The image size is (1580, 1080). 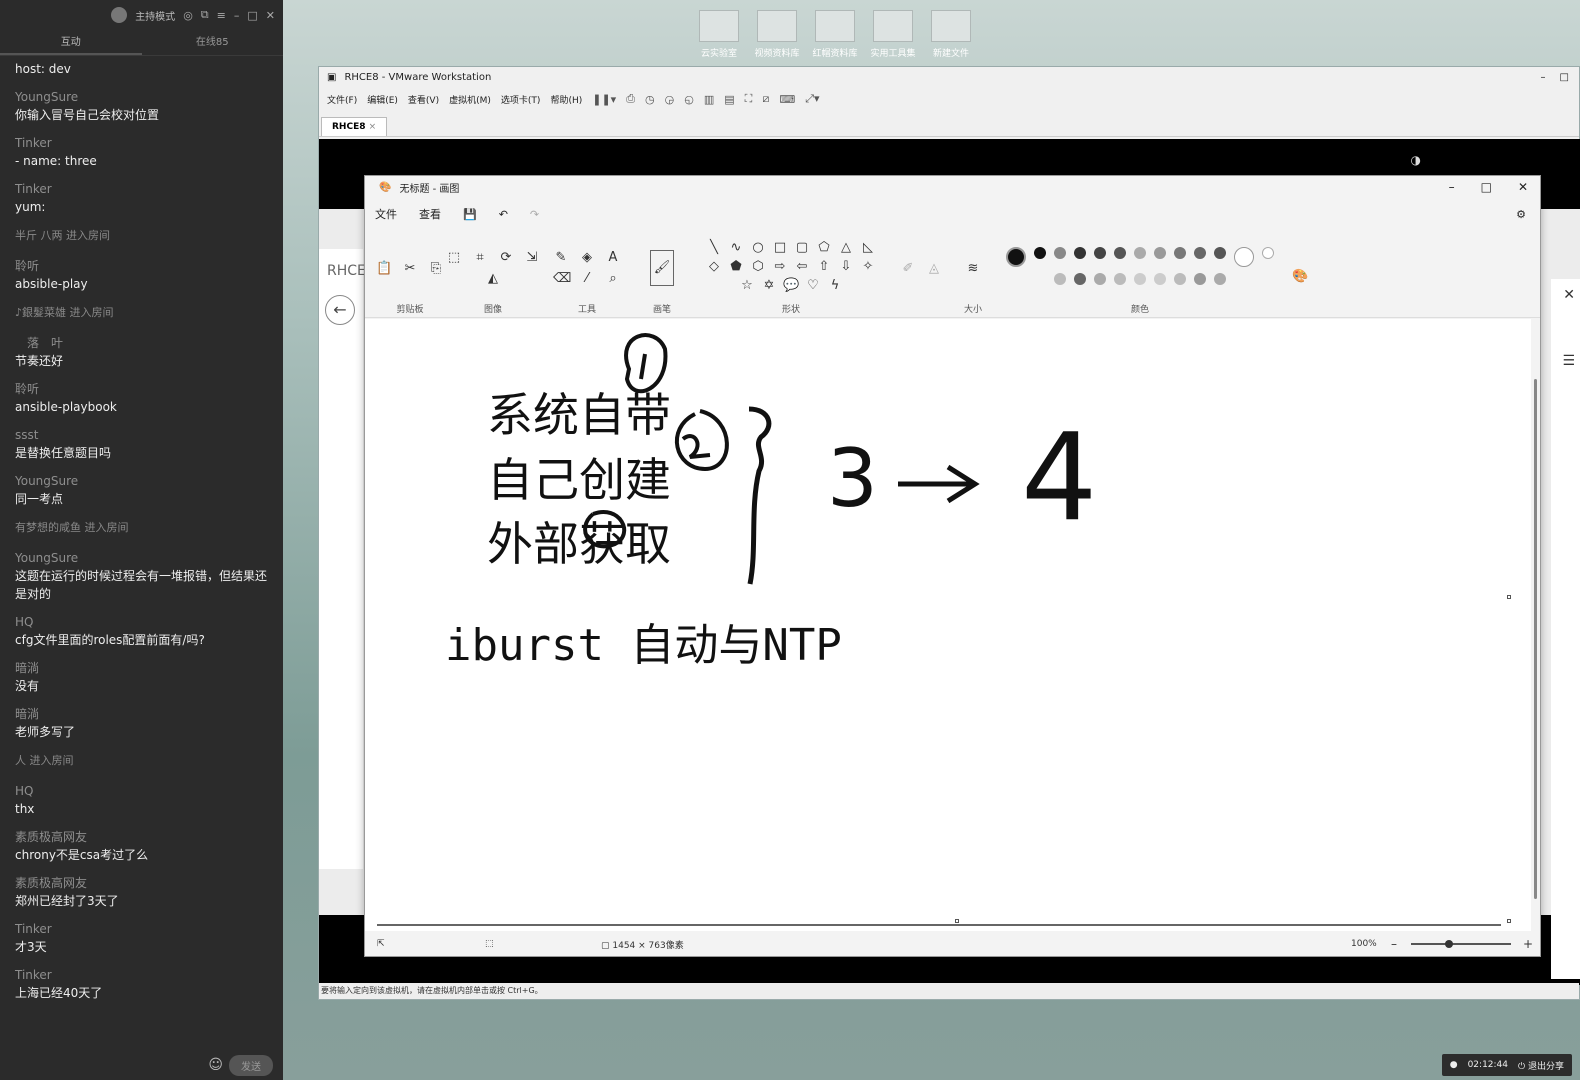 I want to click on triangle-icon: △, so click(x=846, y=247).